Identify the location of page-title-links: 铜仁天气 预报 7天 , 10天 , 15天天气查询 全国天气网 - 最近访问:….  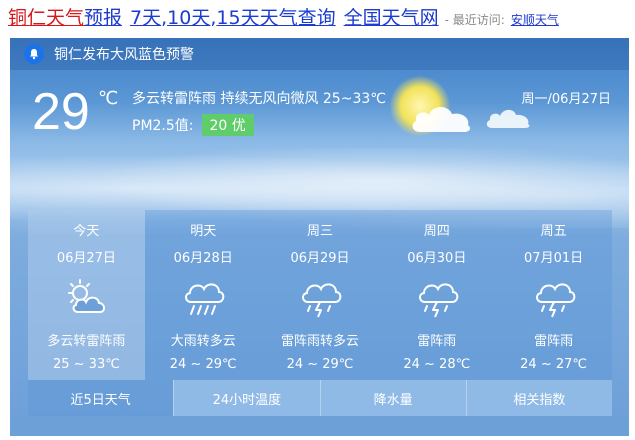
(283, 18).